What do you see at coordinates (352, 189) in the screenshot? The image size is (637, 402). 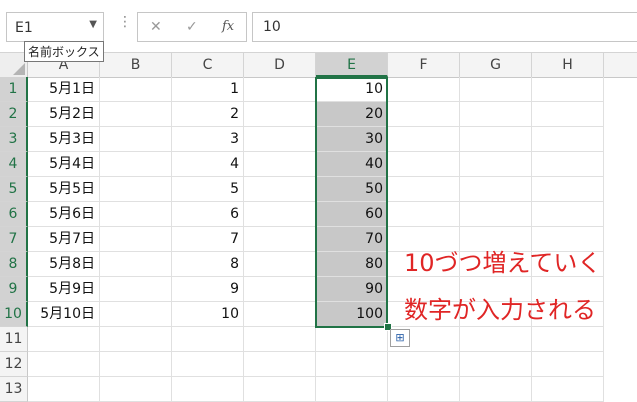 I see `cell-e5: 50` at bounding box center [352, 189].